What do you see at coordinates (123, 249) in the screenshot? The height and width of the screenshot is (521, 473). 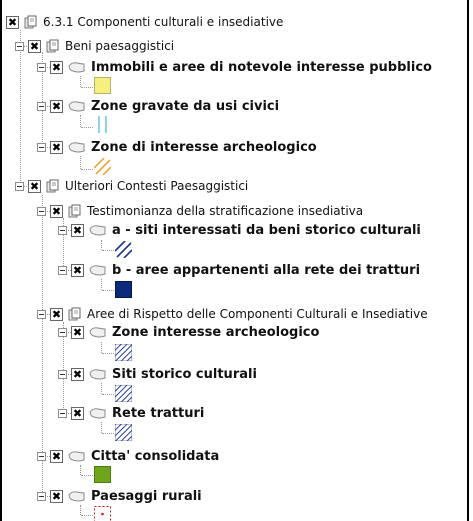 I see `legend-symbol-siti-interessati` at bounding box center [123, 249].